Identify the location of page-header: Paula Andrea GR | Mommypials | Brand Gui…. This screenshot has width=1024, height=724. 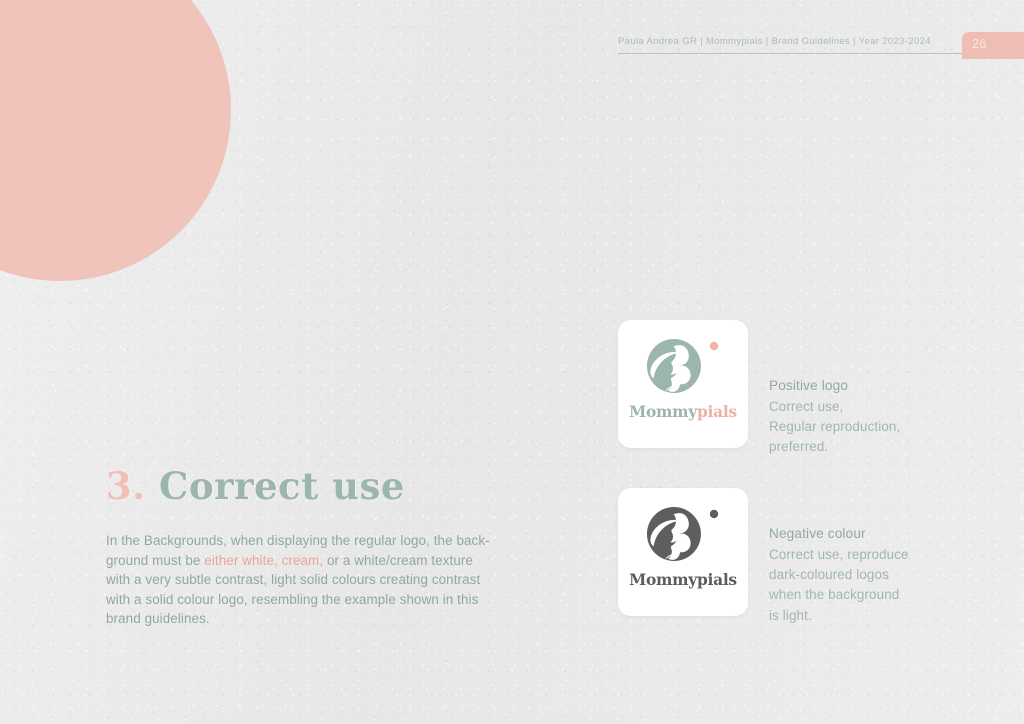
(792, 45).